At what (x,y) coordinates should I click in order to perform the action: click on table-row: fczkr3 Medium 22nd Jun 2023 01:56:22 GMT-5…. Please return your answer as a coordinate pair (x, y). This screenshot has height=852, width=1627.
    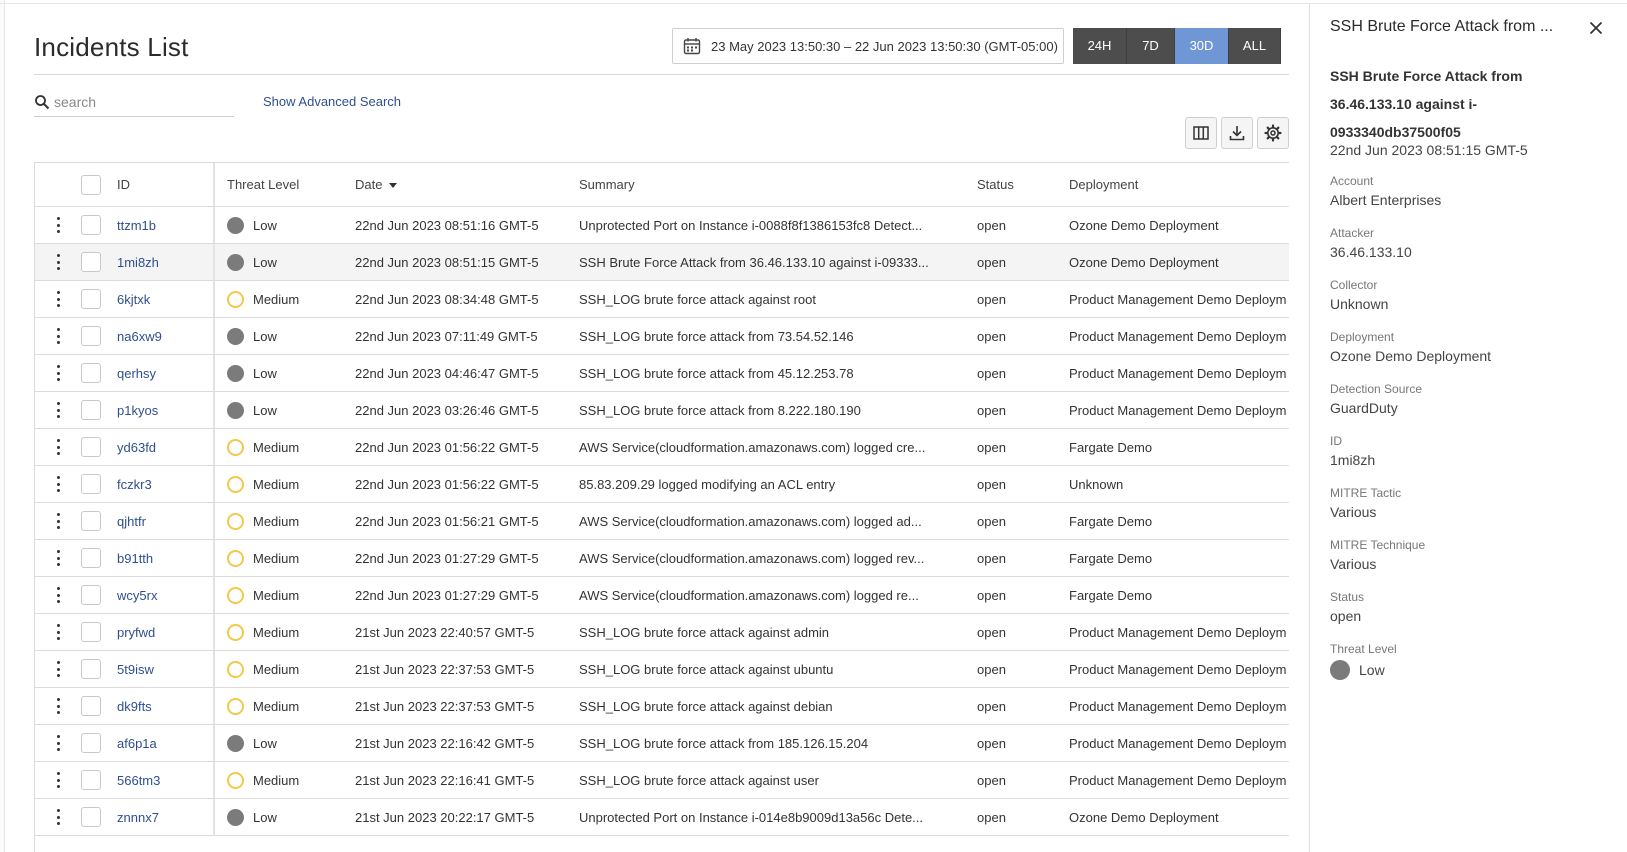
    Looking at the image, I should click on (662, 484).